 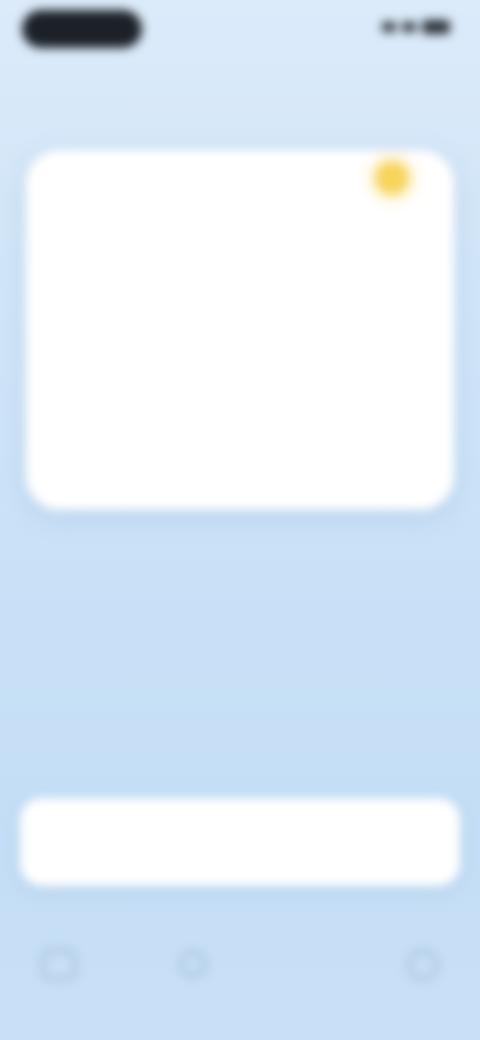 I want to click on nav-left-icon, so click(x=59, y=965).